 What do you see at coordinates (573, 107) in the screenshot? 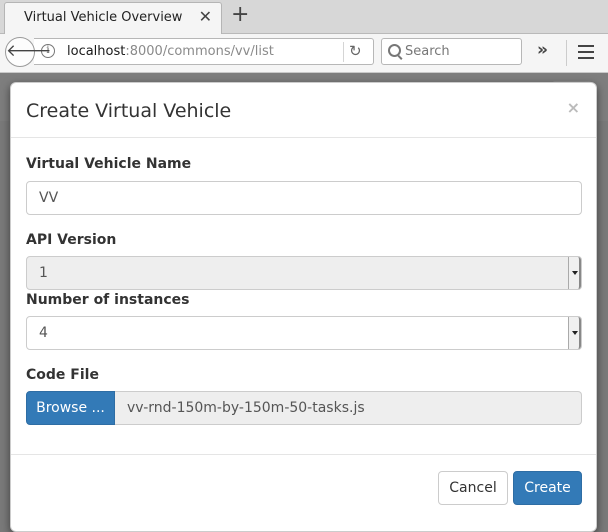
I see `close-icon: ×` at bounding box center [573, 107].